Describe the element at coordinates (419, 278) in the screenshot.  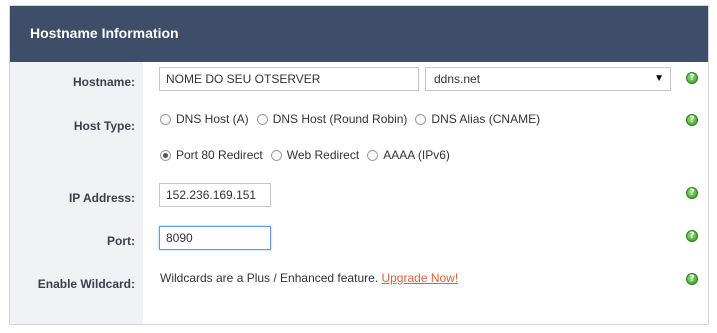
I see `upgrade-now-link: Upgrade Now!` at that location.